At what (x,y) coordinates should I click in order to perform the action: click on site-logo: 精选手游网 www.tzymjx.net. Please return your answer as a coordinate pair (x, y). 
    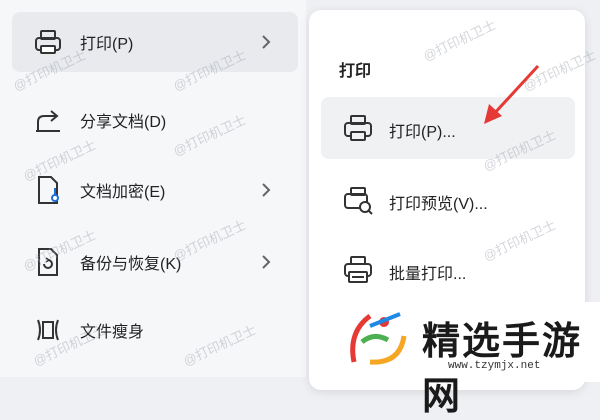
    Looking at the image, I should click on (470, 360).